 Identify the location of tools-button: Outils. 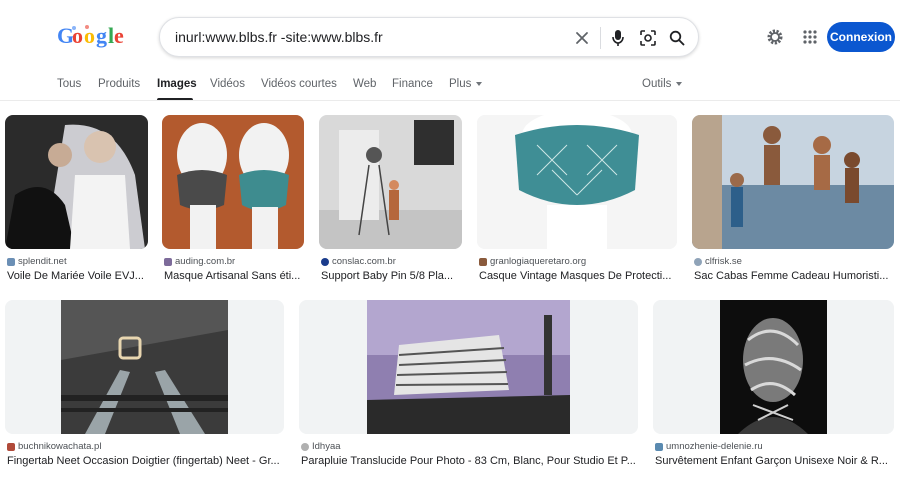
(662, 84).